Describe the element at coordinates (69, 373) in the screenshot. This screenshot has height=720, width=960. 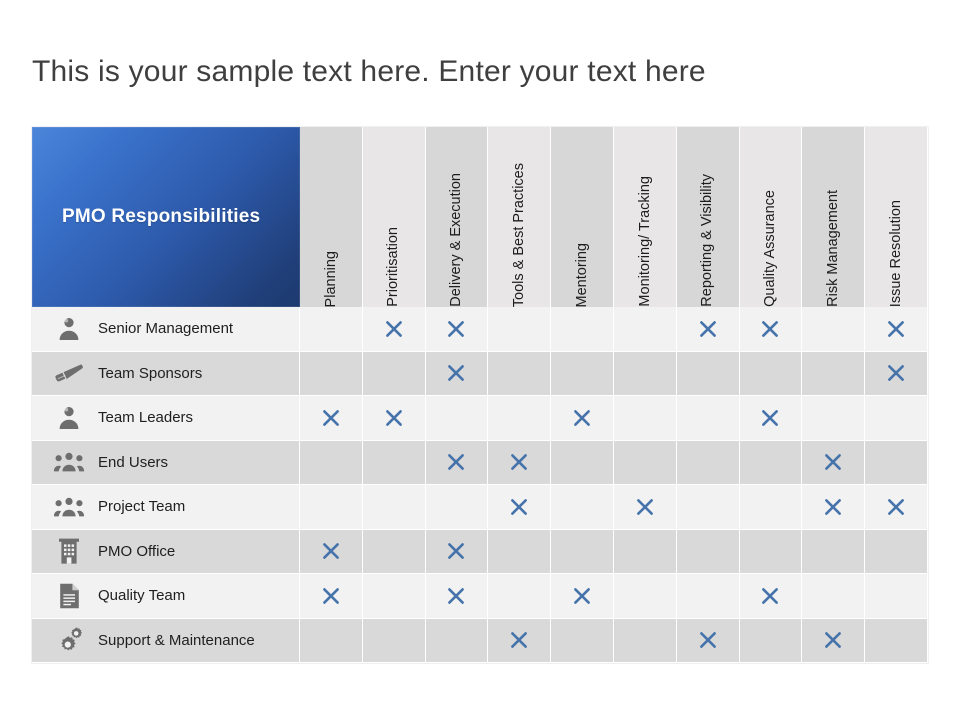
I see `megaphone-icon` at that location.